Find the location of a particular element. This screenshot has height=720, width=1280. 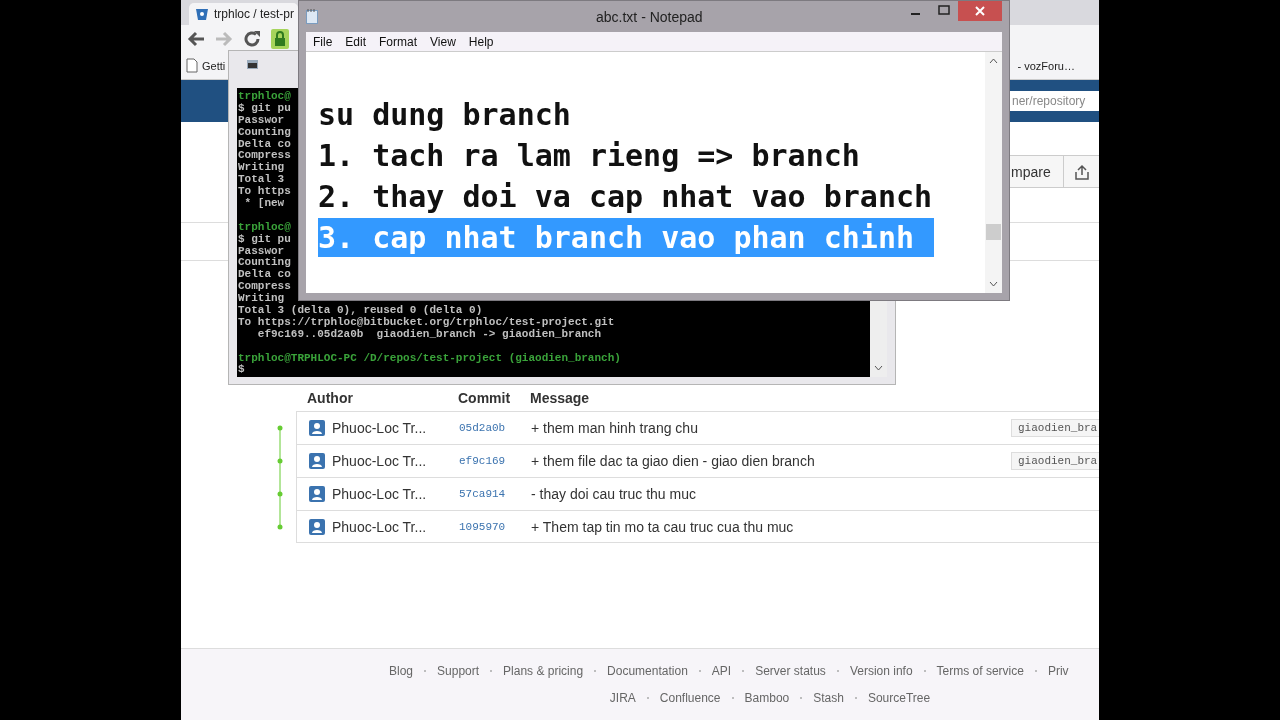

console-line: Total 3 (delta 0), reused 0 (delta 0) is located at coordinates (360, 311).